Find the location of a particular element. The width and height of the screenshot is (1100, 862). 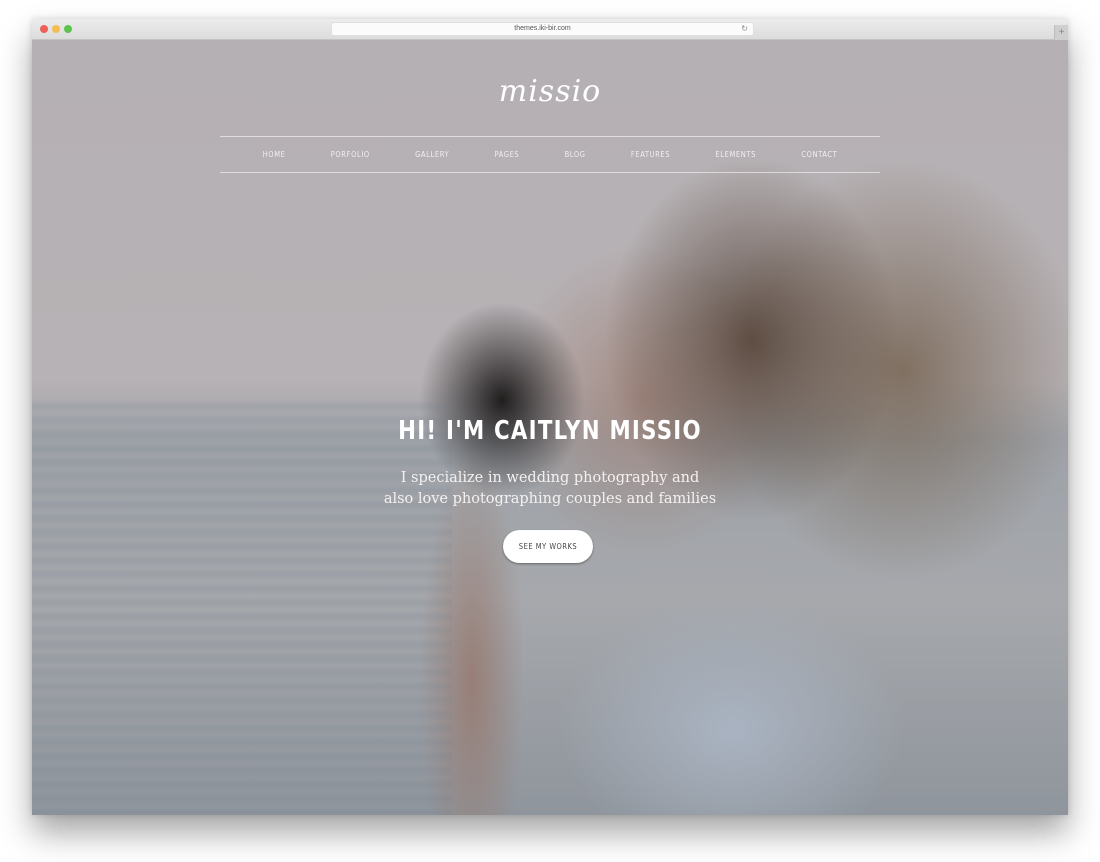

hero-subtitle-line-1: I specialize in wedding photography and is located at coordinates (550, 478).